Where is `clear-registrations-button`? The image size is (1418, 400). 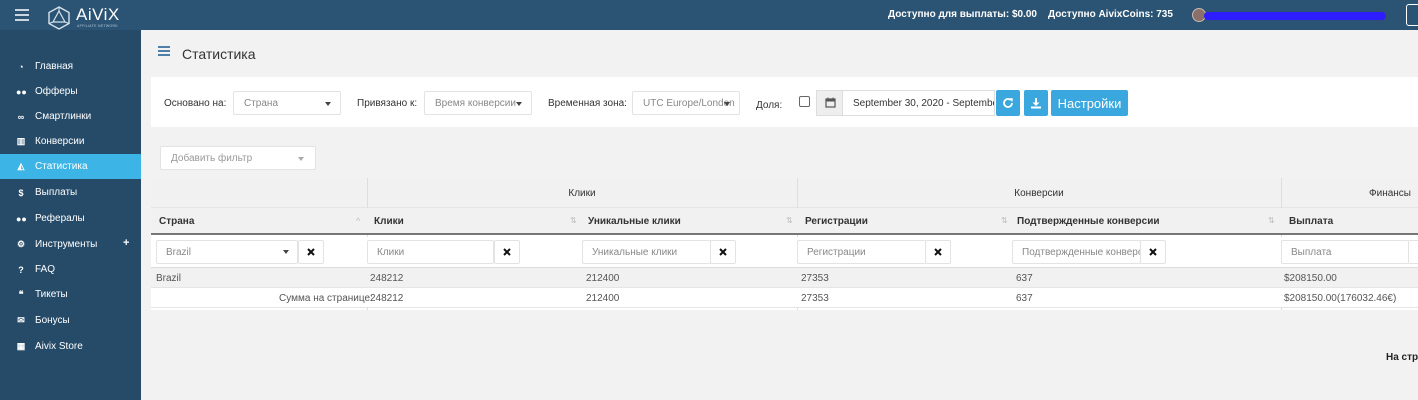
clear-registrations-button is located at coordinates (938, 252).